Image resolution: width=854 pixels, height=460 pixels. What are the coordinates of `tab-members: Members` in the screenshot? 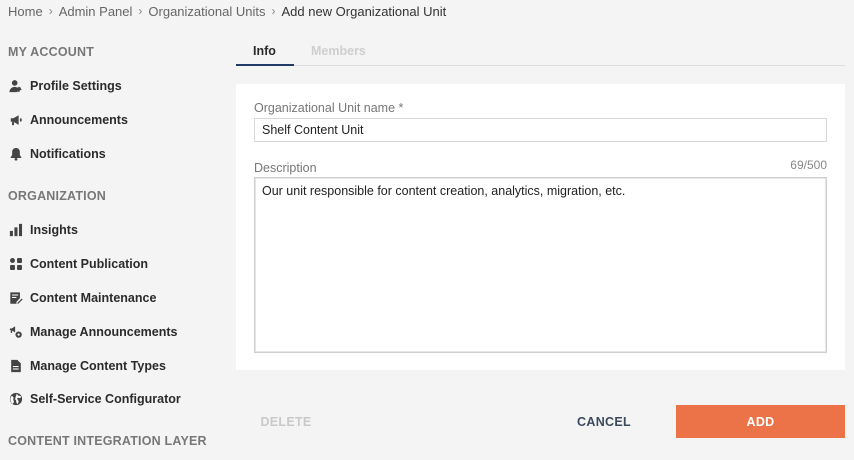 It's located at (338, 51).